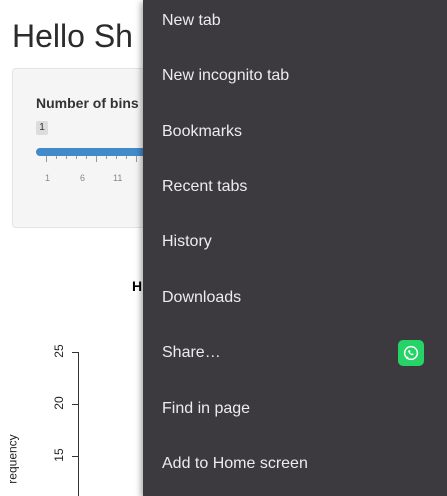 Image resolution: width=447 pixels, height=496 pixels. What do you see at coordinates (295, 131) in the screenshot?
I see `menu-item-bookmarks: Bookmarks` at bounding box center [295, 131].